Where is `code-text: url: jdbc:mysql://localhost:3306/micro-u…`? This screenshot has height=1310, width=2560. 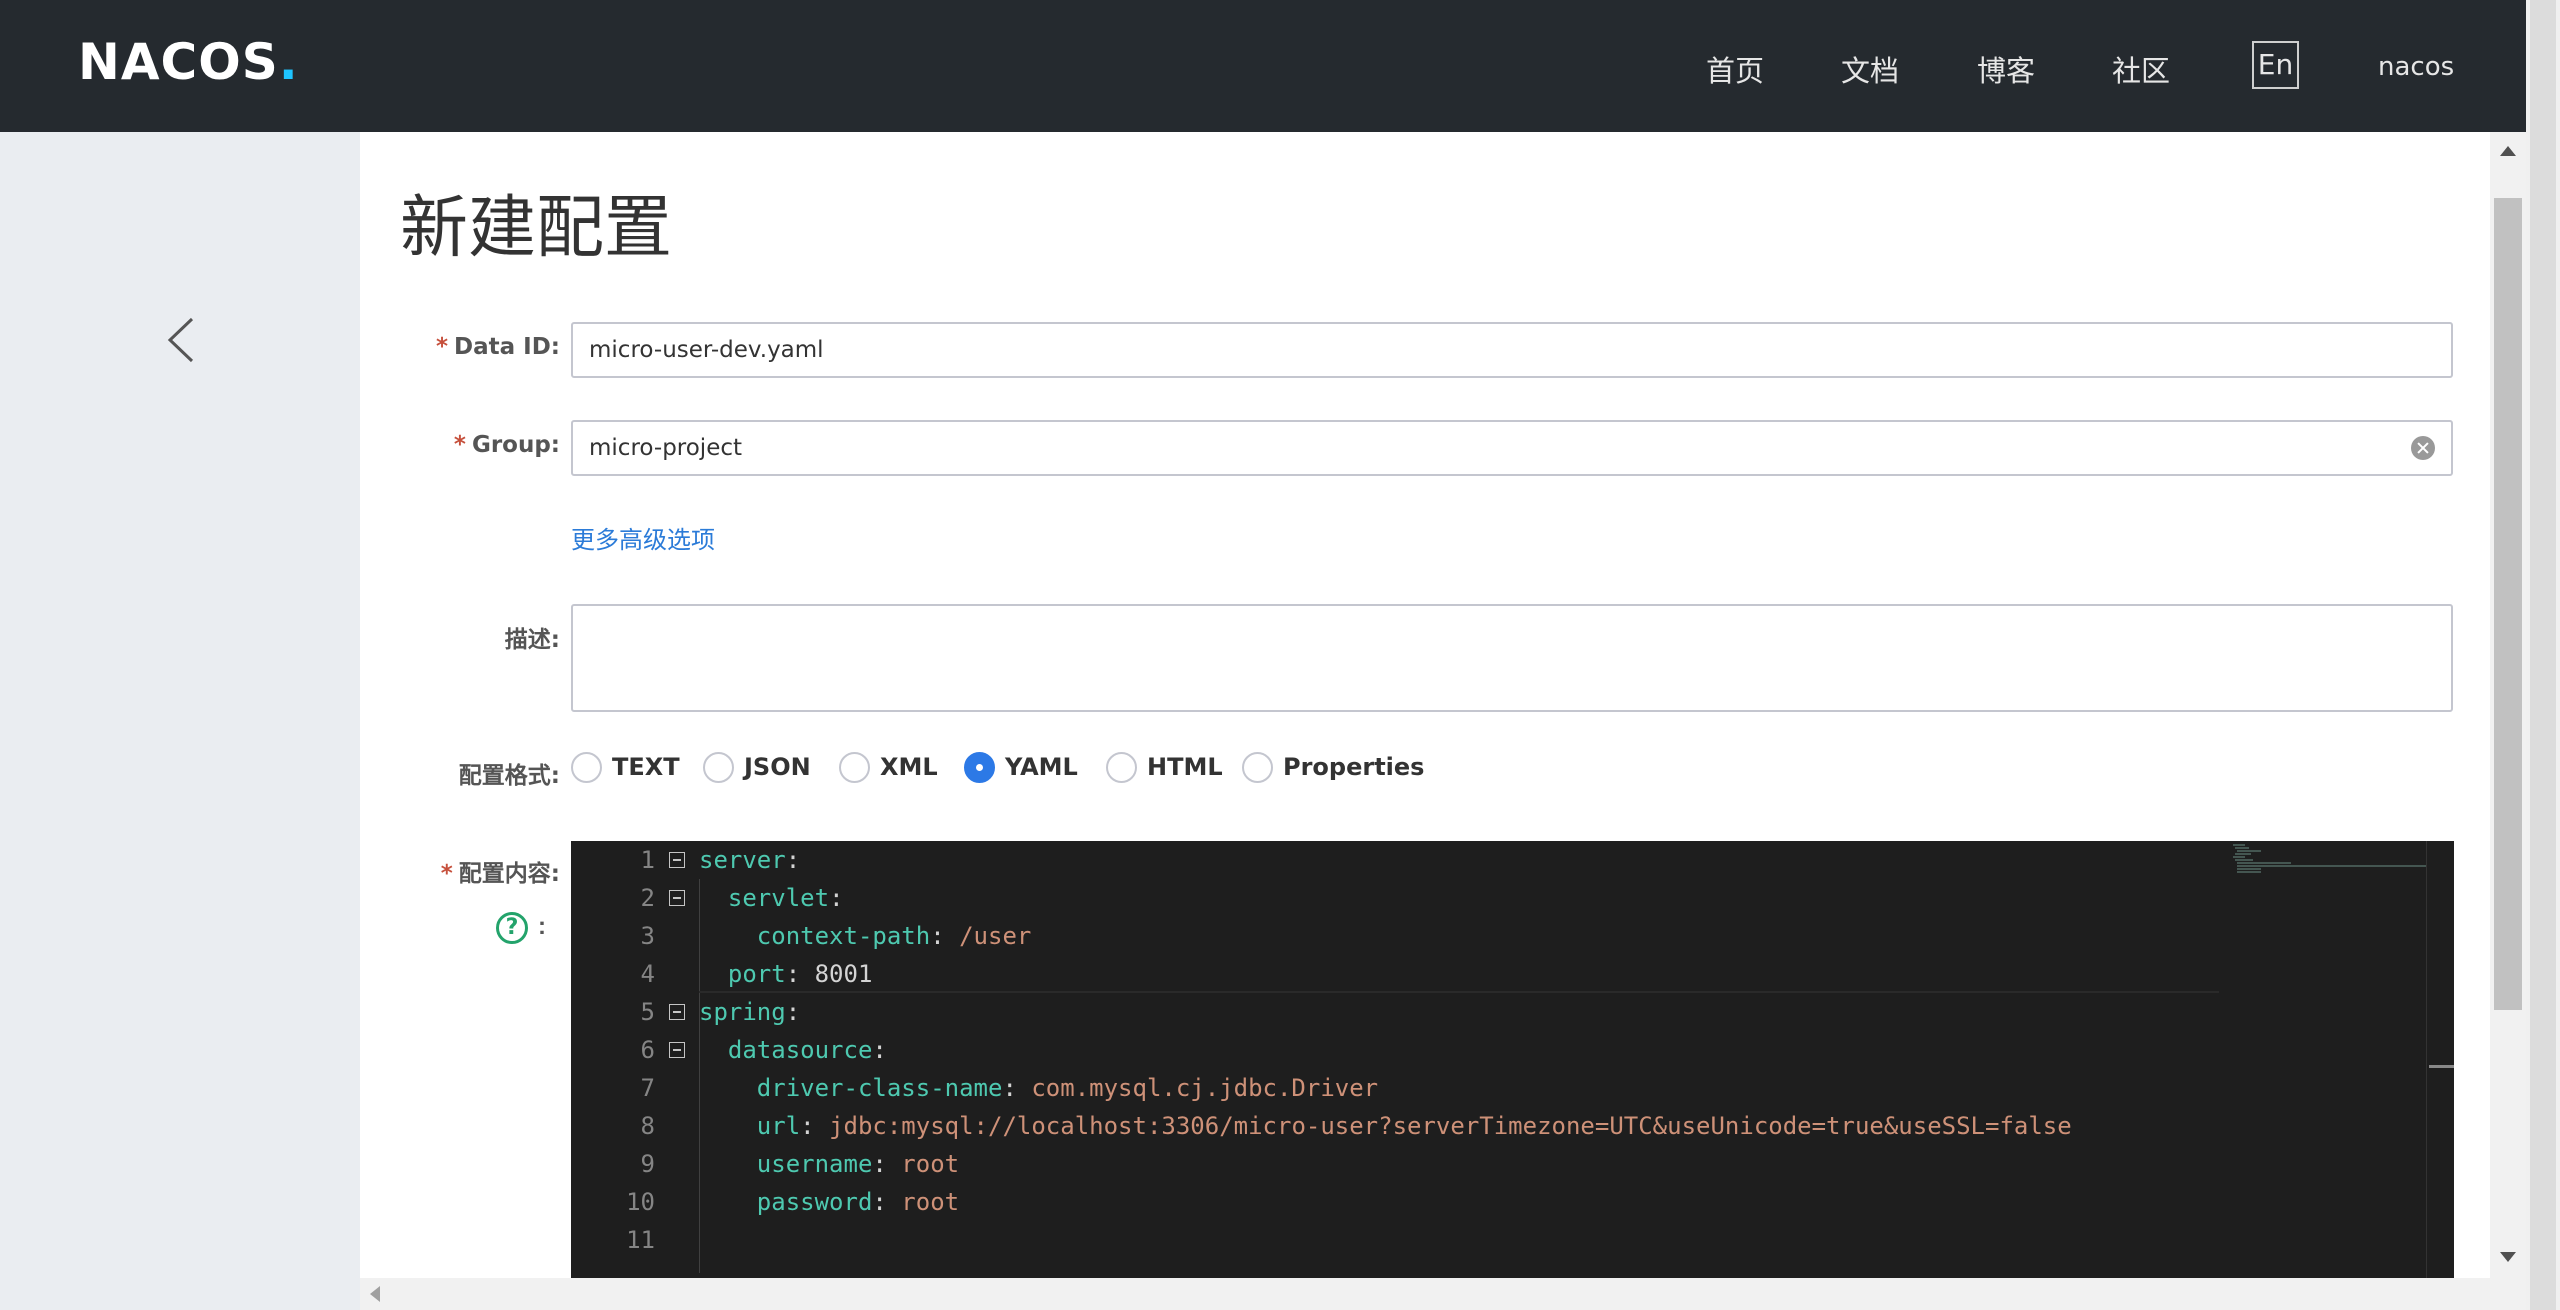 code-text: url: jdbc:mysql://localhost:3306/micro-u… is located at coordinates (1385, 1126).